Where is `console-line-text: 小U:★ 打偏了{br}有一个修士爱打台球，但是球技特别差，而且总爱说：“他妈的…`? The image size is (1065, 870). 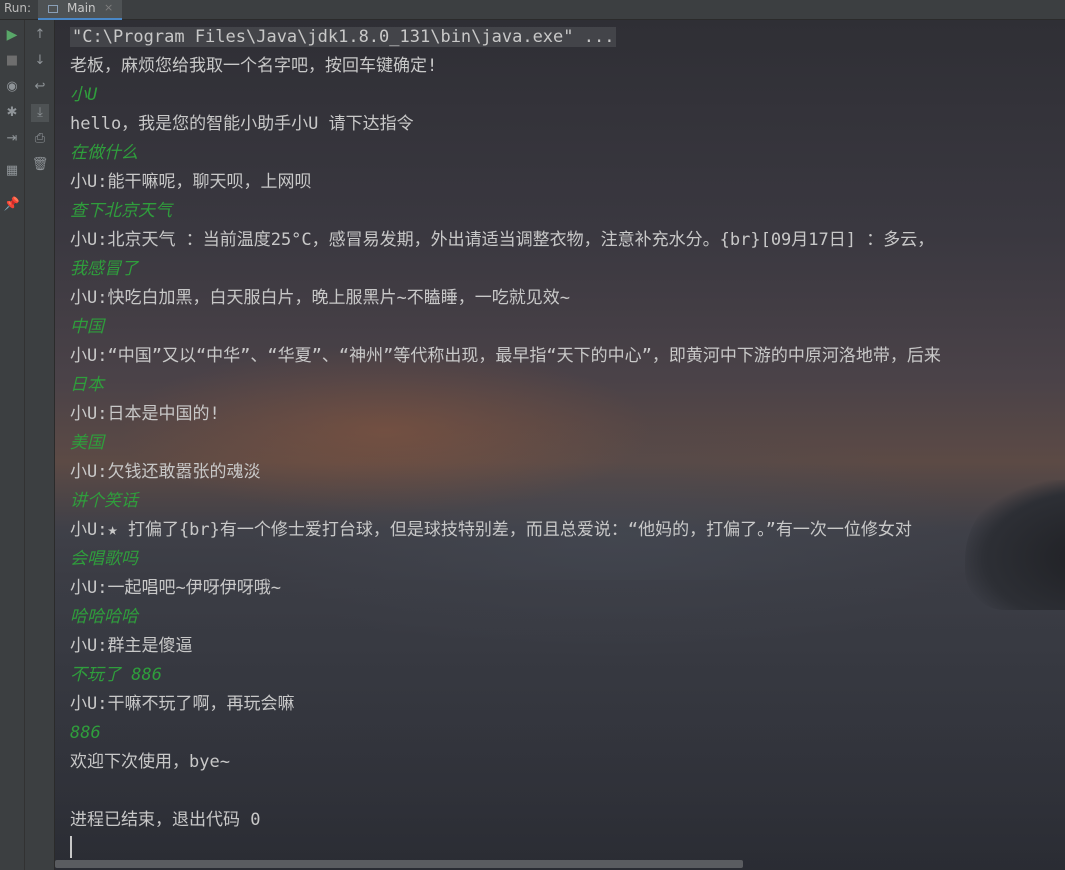 console-line-text: 小U:★ 打偏了{br}有一个修士爱打台球，但是球技特别差，而且总爱说：“他妈的… is located at coordinates (491, 530).